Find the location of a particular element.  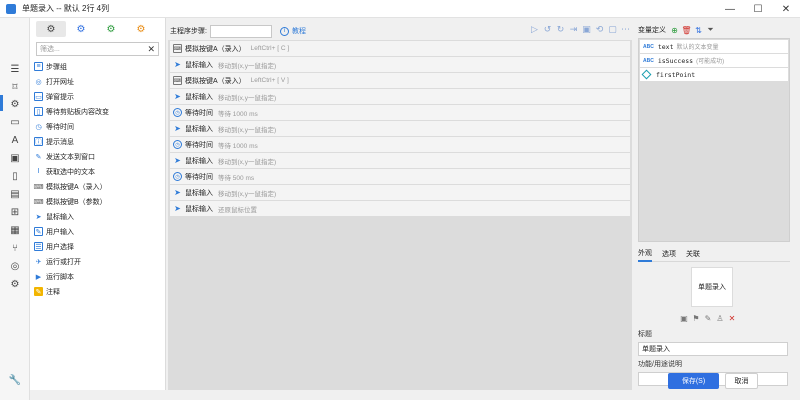

sort-icon: ⇅ is located at coordinates (698, 30).